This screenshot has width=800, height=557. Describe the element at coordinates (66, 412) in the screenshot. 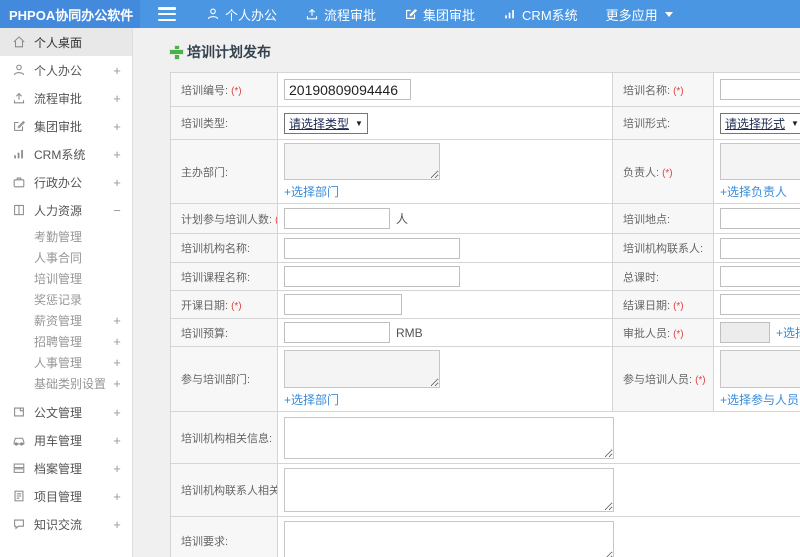

I see `sidebar-item-official-doc: 公文管理 +` at that location.